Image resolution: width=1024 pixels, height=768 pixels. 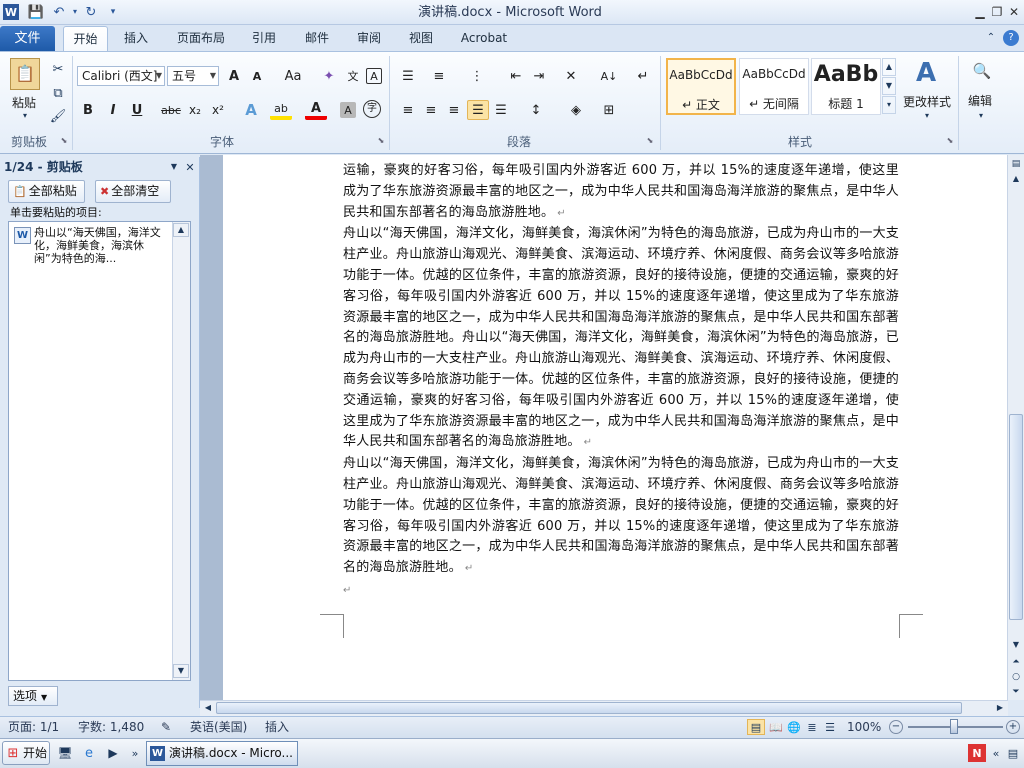 What do you see at coordinates (381, 141) in the screenshot?
I see `font-dialog-launcher-icon: ⬊` at bounding box center [381, 141].